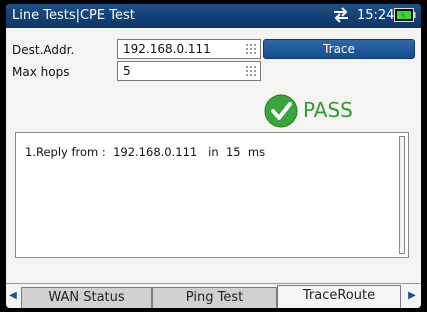  Describe the element at coordinates (145, 152) in the screenshot. I see `result-line: 1.Reply from : 192.168.0.111 in 15 ms` at that location.